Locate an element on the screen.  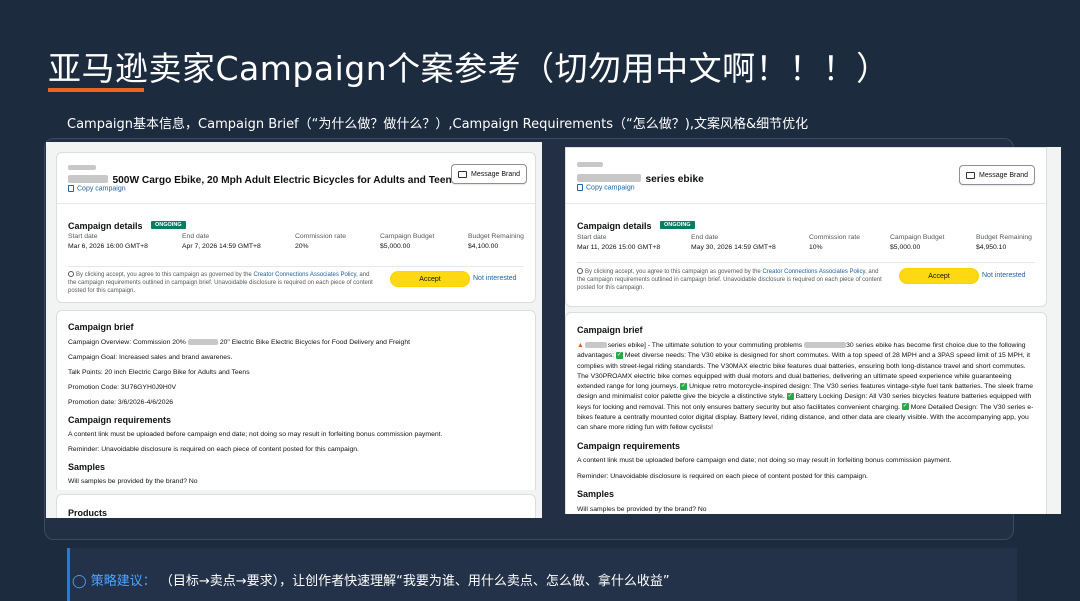
start-date: Start date Mar 11, 2026 15:00 GMT+8 is located at coordinates (619, 242).